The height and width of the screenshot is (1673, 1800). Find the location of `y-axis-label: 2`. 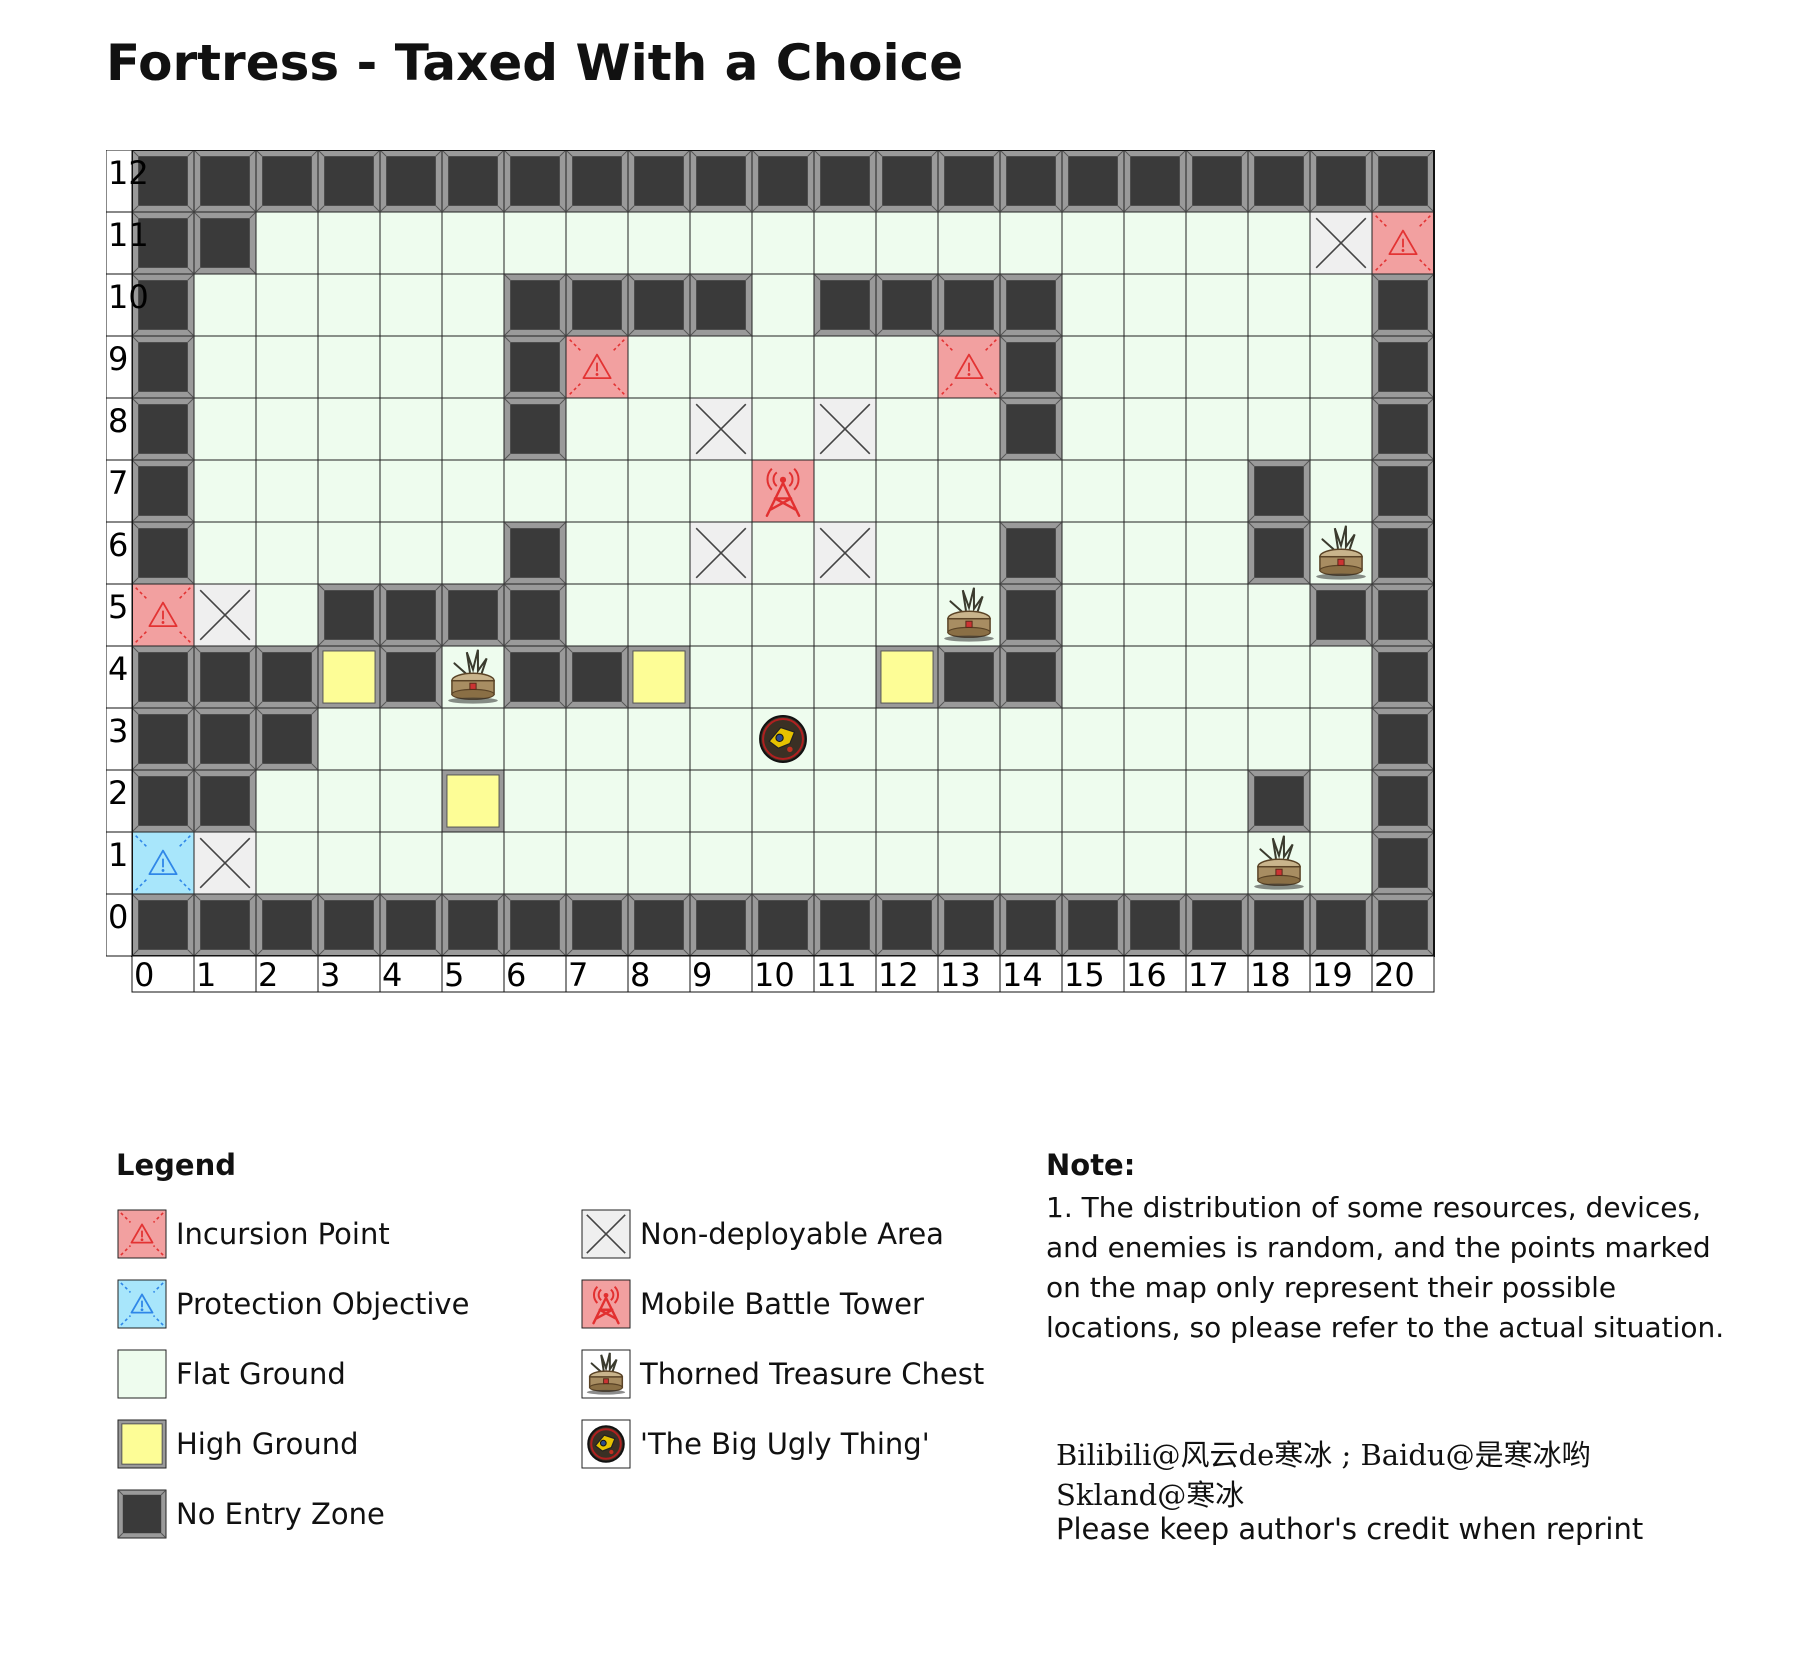

y-axis-label: 2 is located at coordinates (118, 793).